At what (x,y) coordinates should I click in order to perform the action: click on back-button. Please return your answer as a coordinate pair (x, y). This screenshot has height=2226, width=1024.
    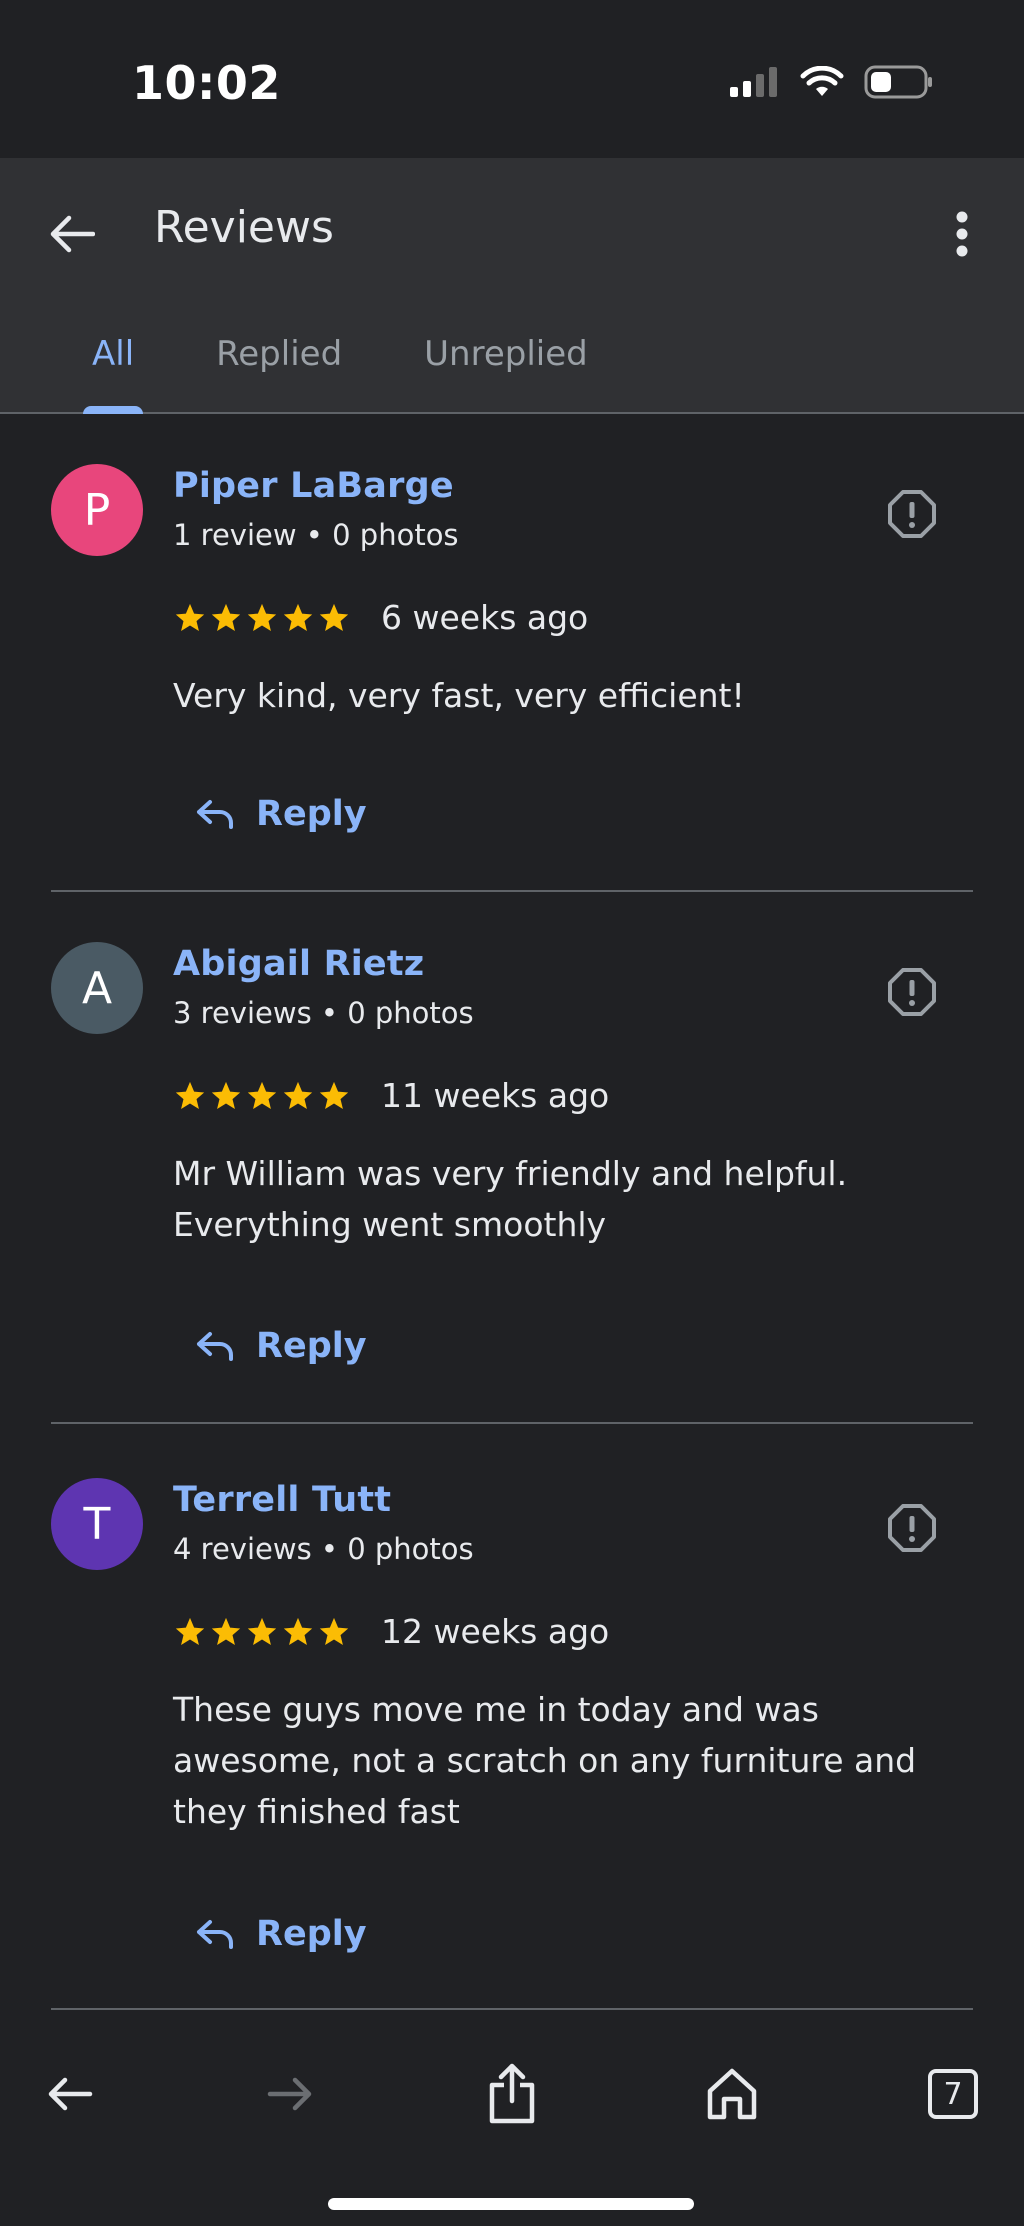
    Looking at the image, I should click on (72, 234).